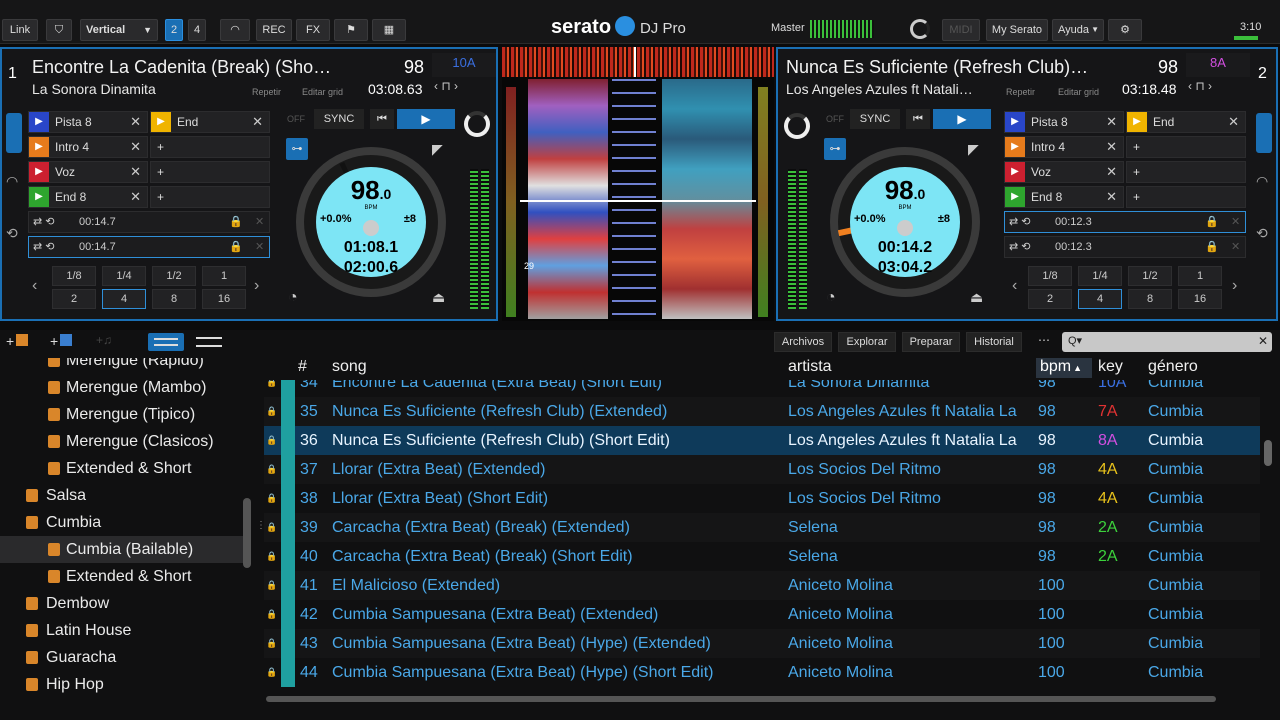 This screenshot has width=1280, height=720. Describe the element at coordinates (235, 30) in the screenshot. I see `headphones-button: ◠` at that location.